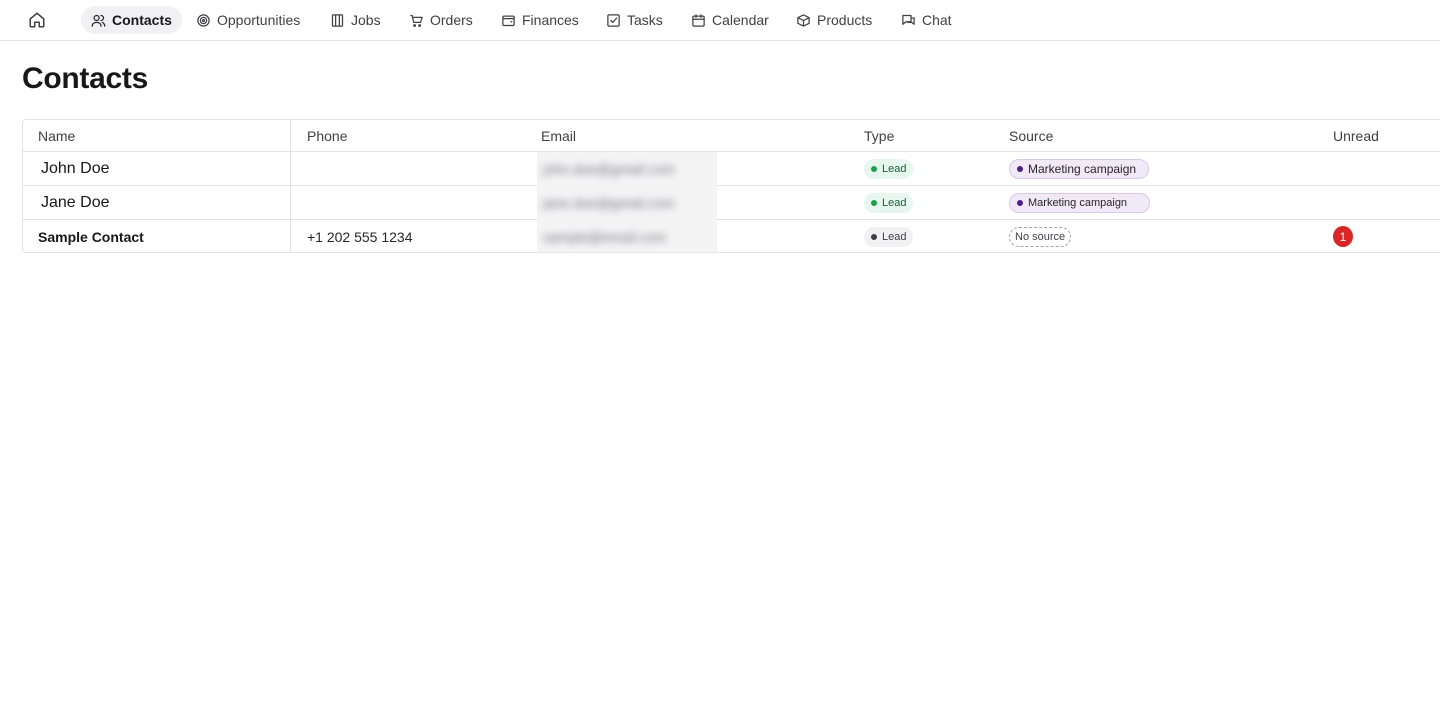  I want to click on contact-email-cell: john.doe@gmail.com, so click(627, 168).